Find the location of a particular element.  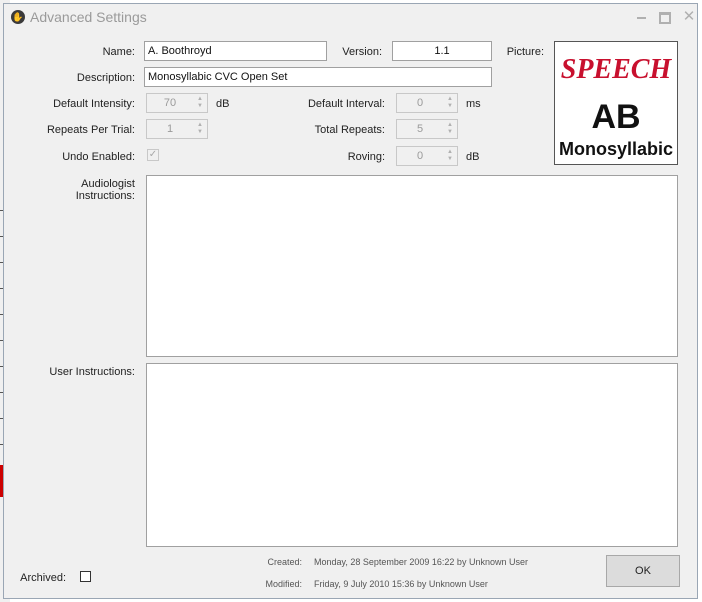

close-icon: ✕ is located at coordinates (689, 16).